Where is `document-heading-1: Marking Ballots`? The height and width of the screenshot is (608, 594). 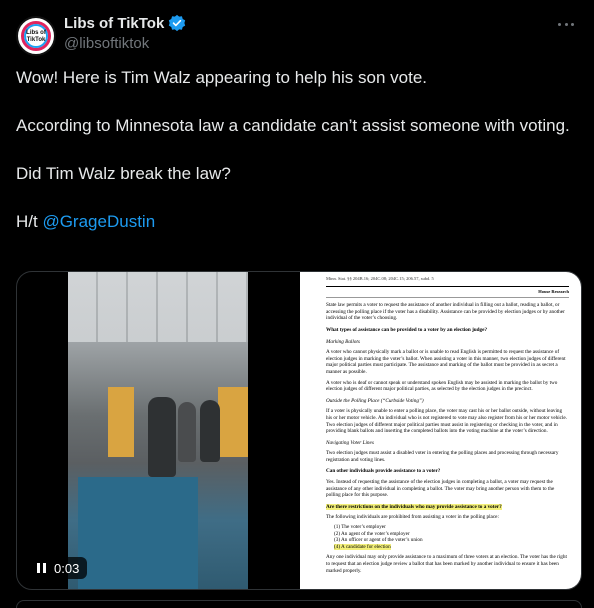
document-heading-1: Marking Ballots is located at coordinates (343, 341).